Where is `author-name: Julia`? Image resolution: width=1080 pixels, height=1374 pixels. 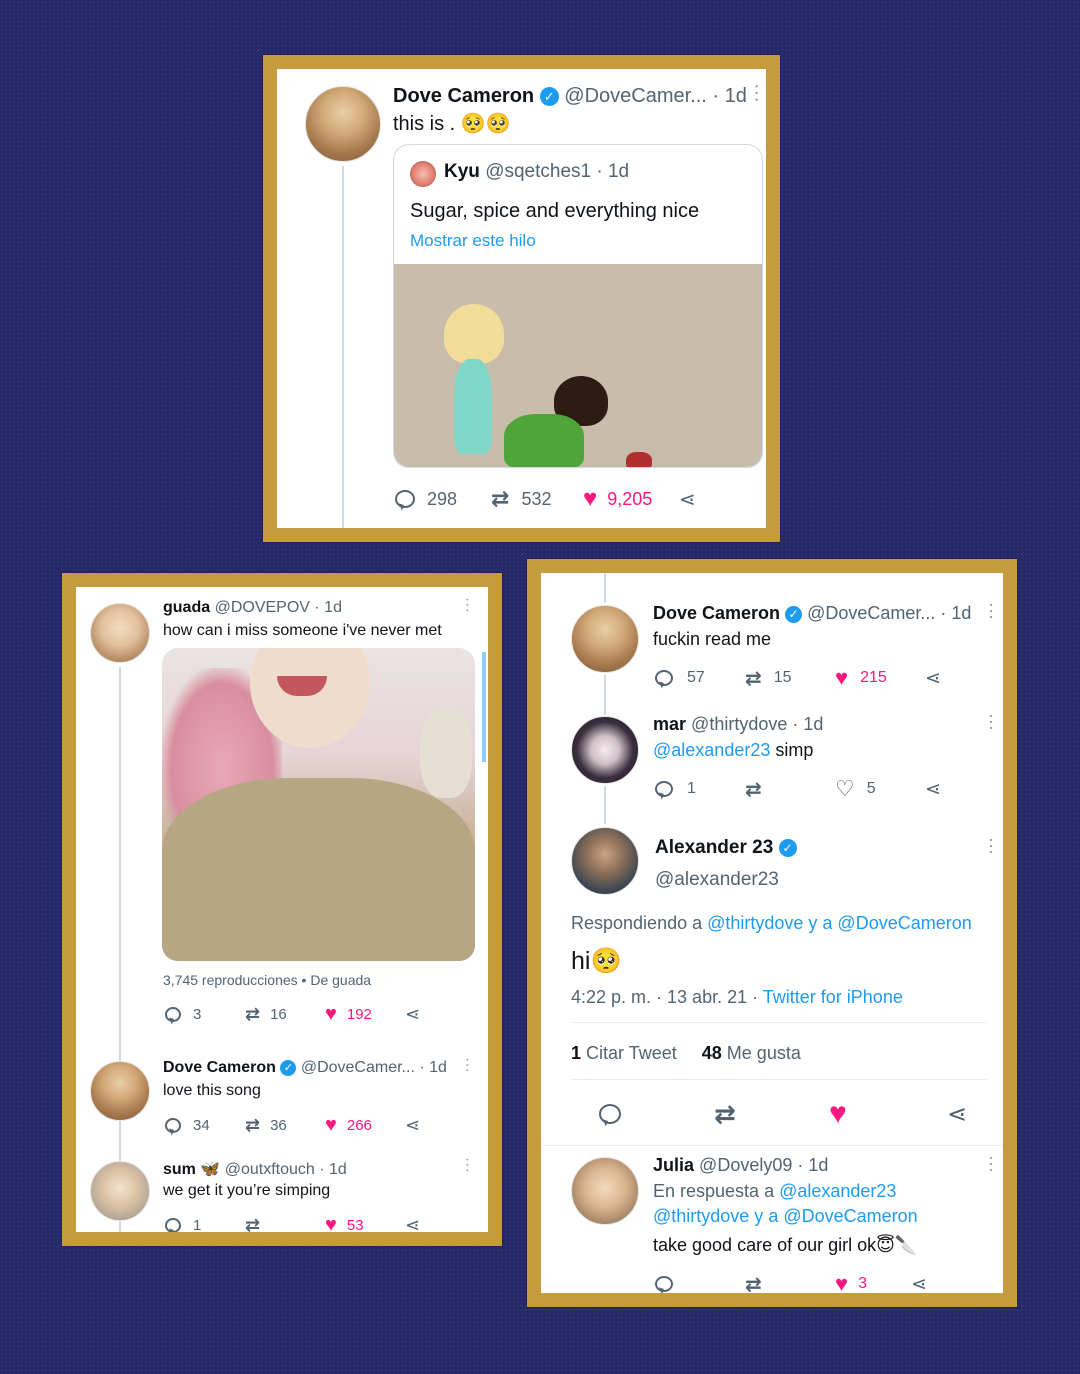 author-name: Julia is located at coordinates (673, 1165).